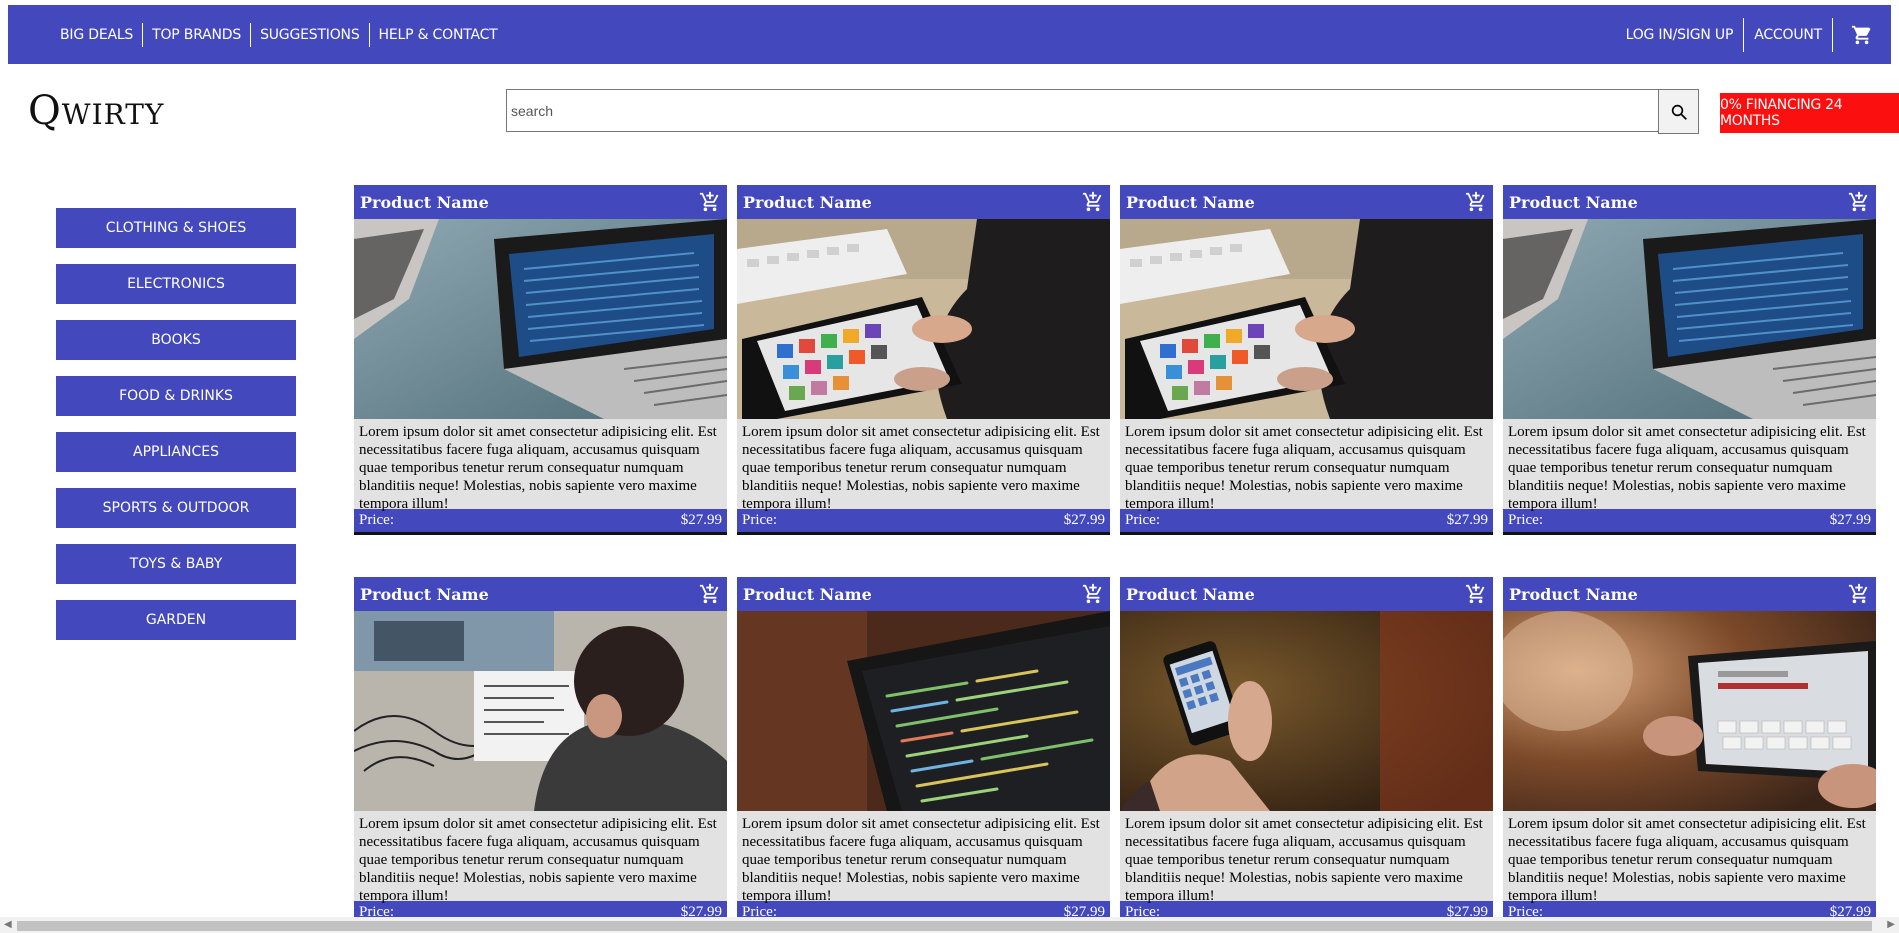 This screenshot has height=933, width=1899. I want to click on financing-promo-button: 0% FINANCING 24 MONTHS, so click(1809, 113).